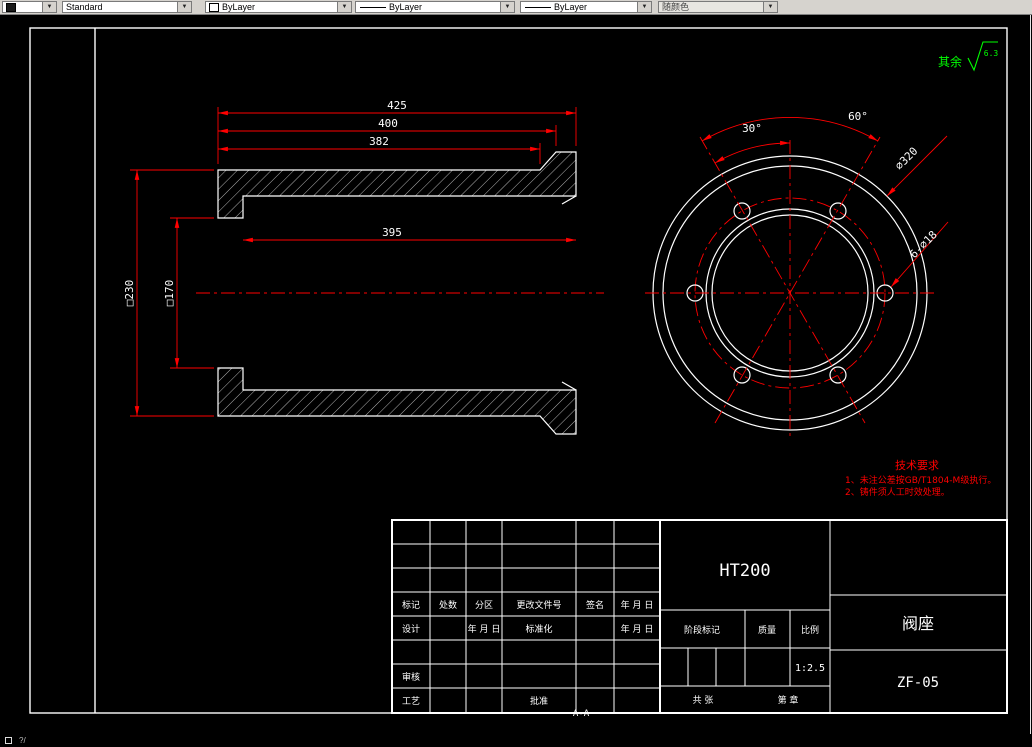 The image size is (1032, 747). Describe the element at coordinates (127, 7) in the screenshot. I see `text-style-combo: Standard ▼` at that location.